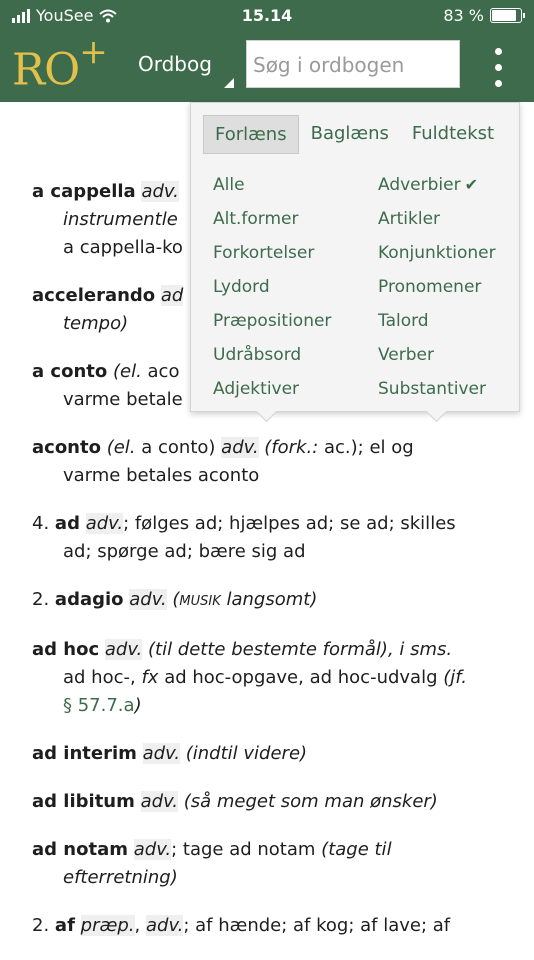 The height and width of the screenshot is (960, 534). I want to click on headword: a conto, so click(70, 371).